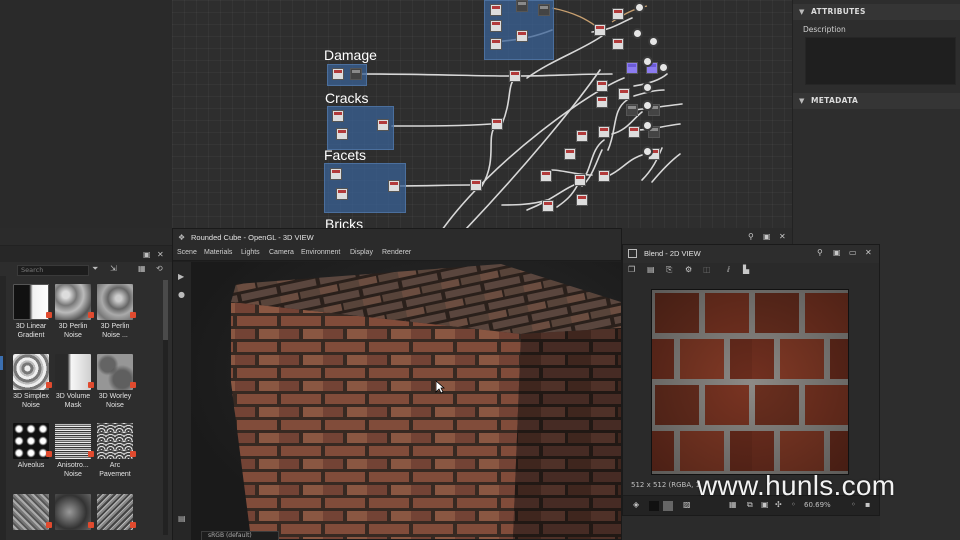  I want to click on menu-display: Display, so click(361, 252).